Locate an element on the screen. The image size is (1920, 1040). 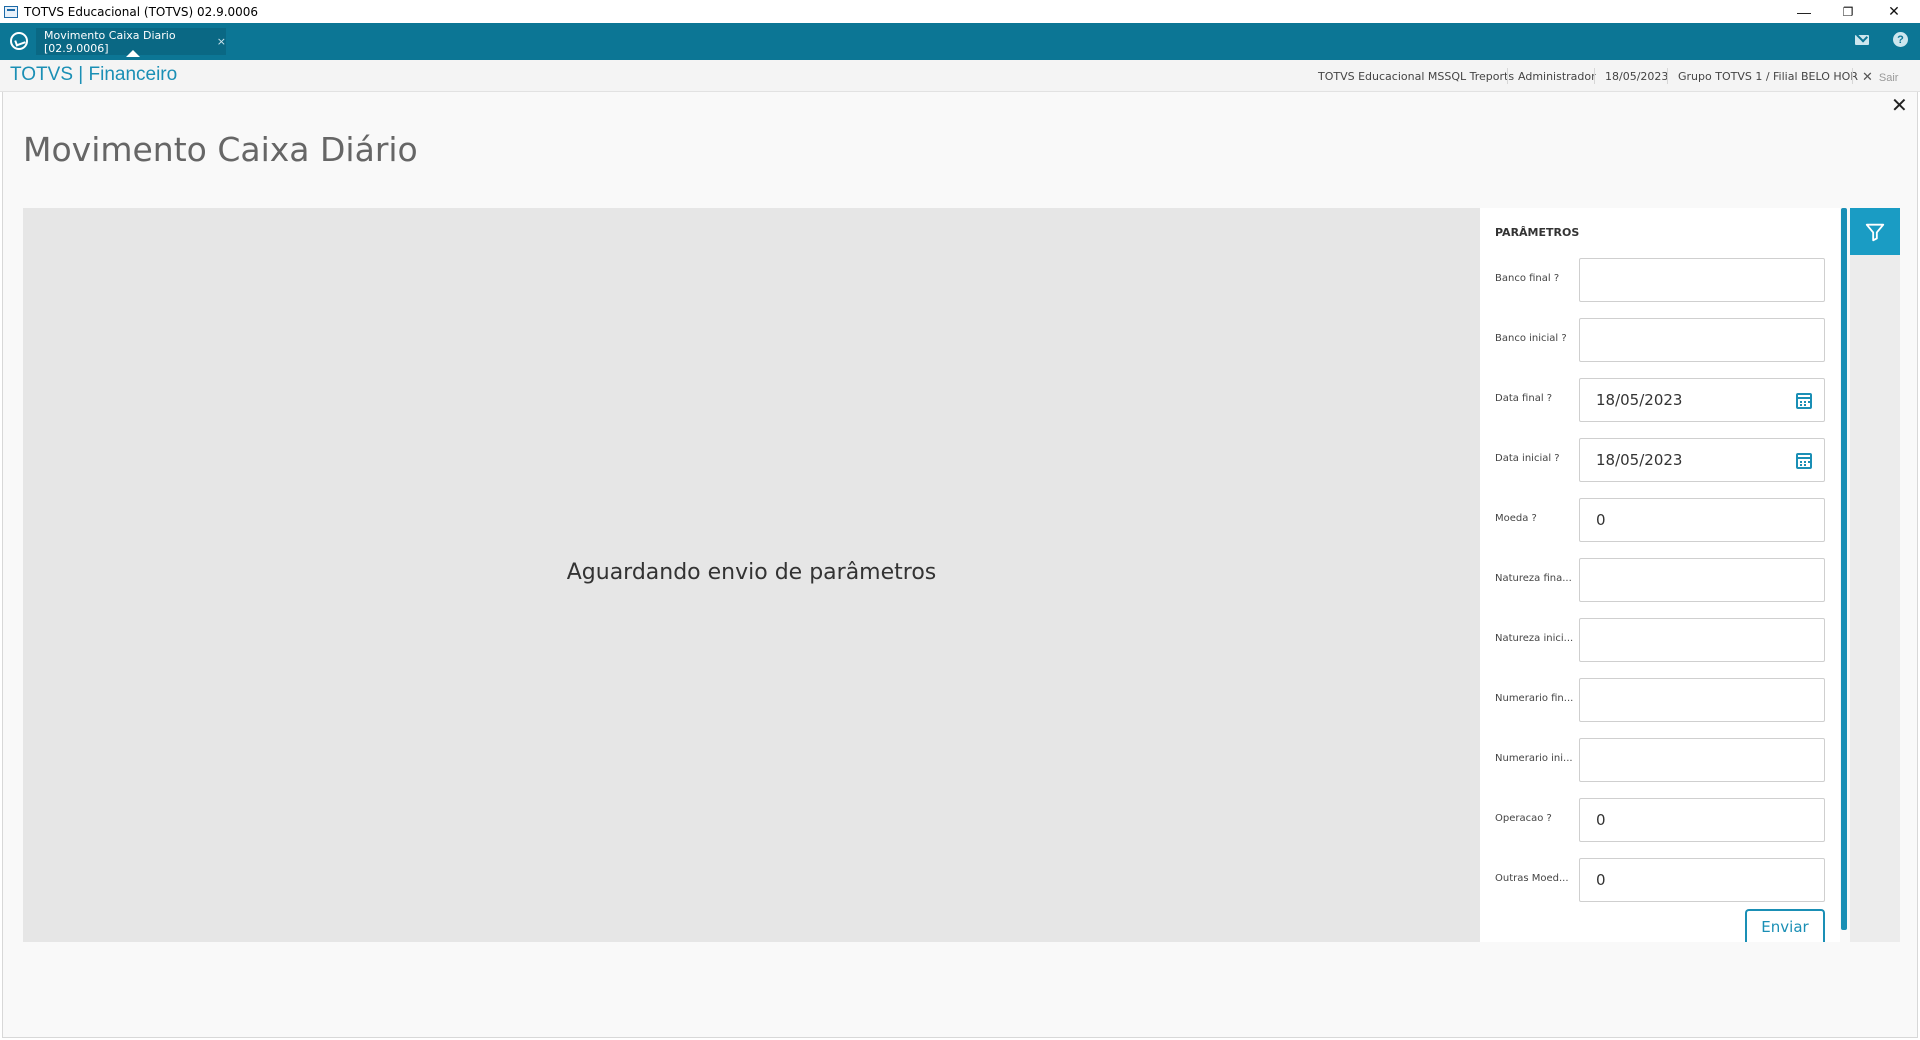
banco-inicial-input is located at coordinates (1702, 340).